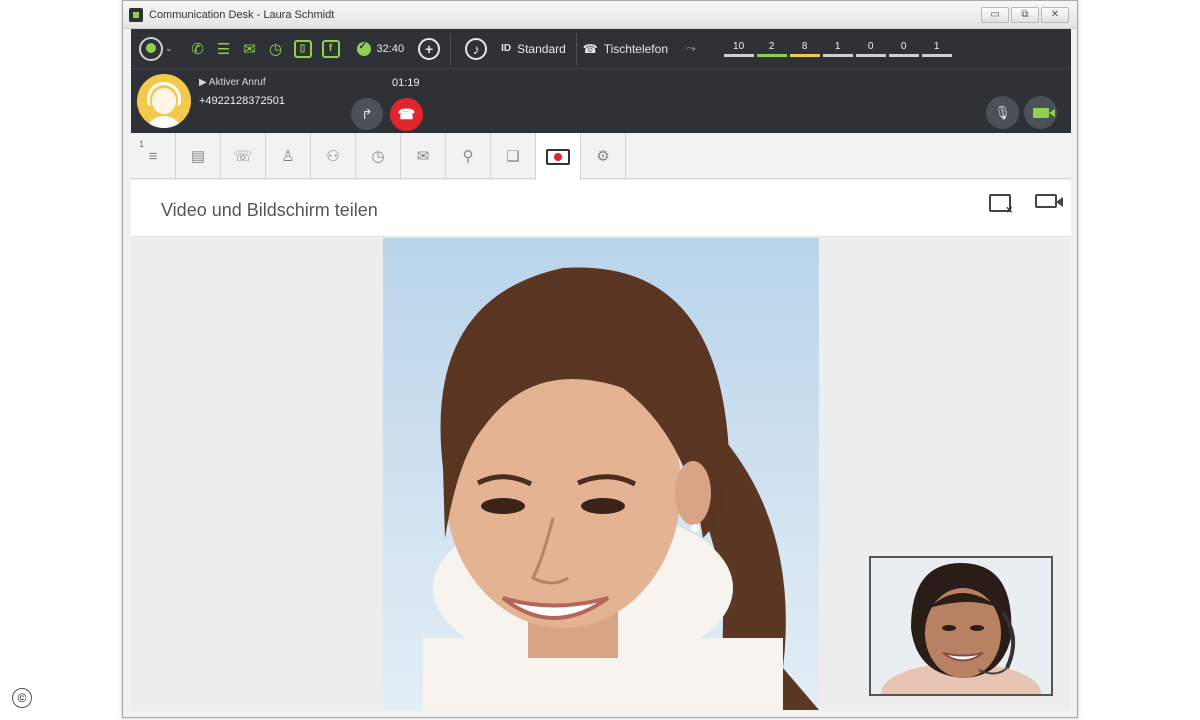 This screenshot has width=1200, height=720. What do you see at coordinates (476, 48) in the screenshot?
I see `phone-circle-icon: ♪` at bounding box center [476, 48].